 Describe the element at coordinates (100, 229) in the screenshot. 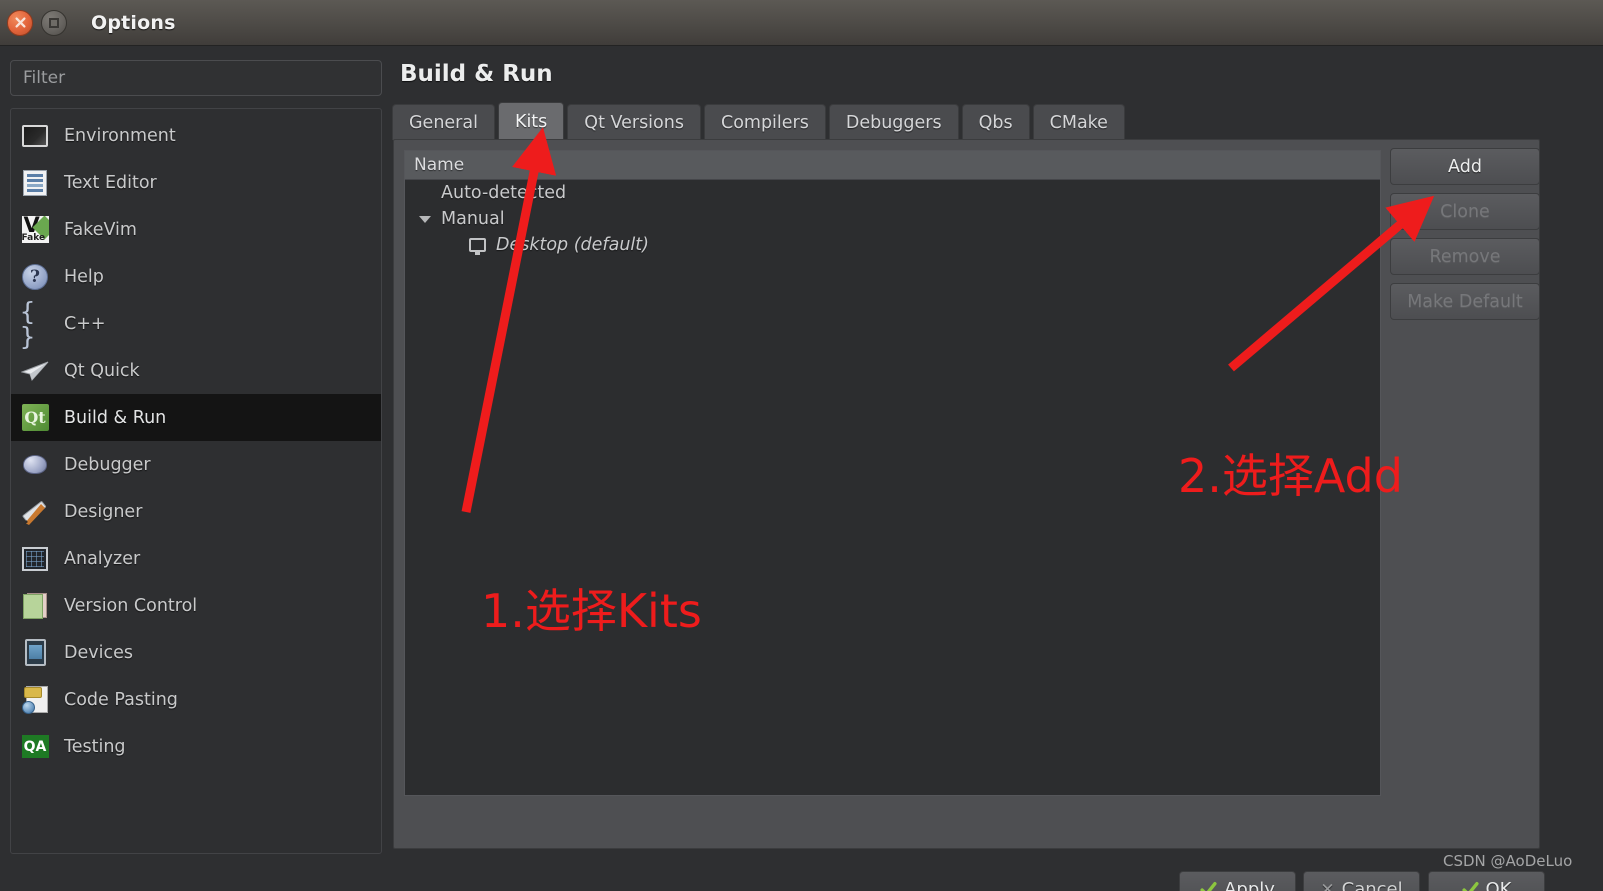

I see `sidebar-item-label: FakeVim` at that location.